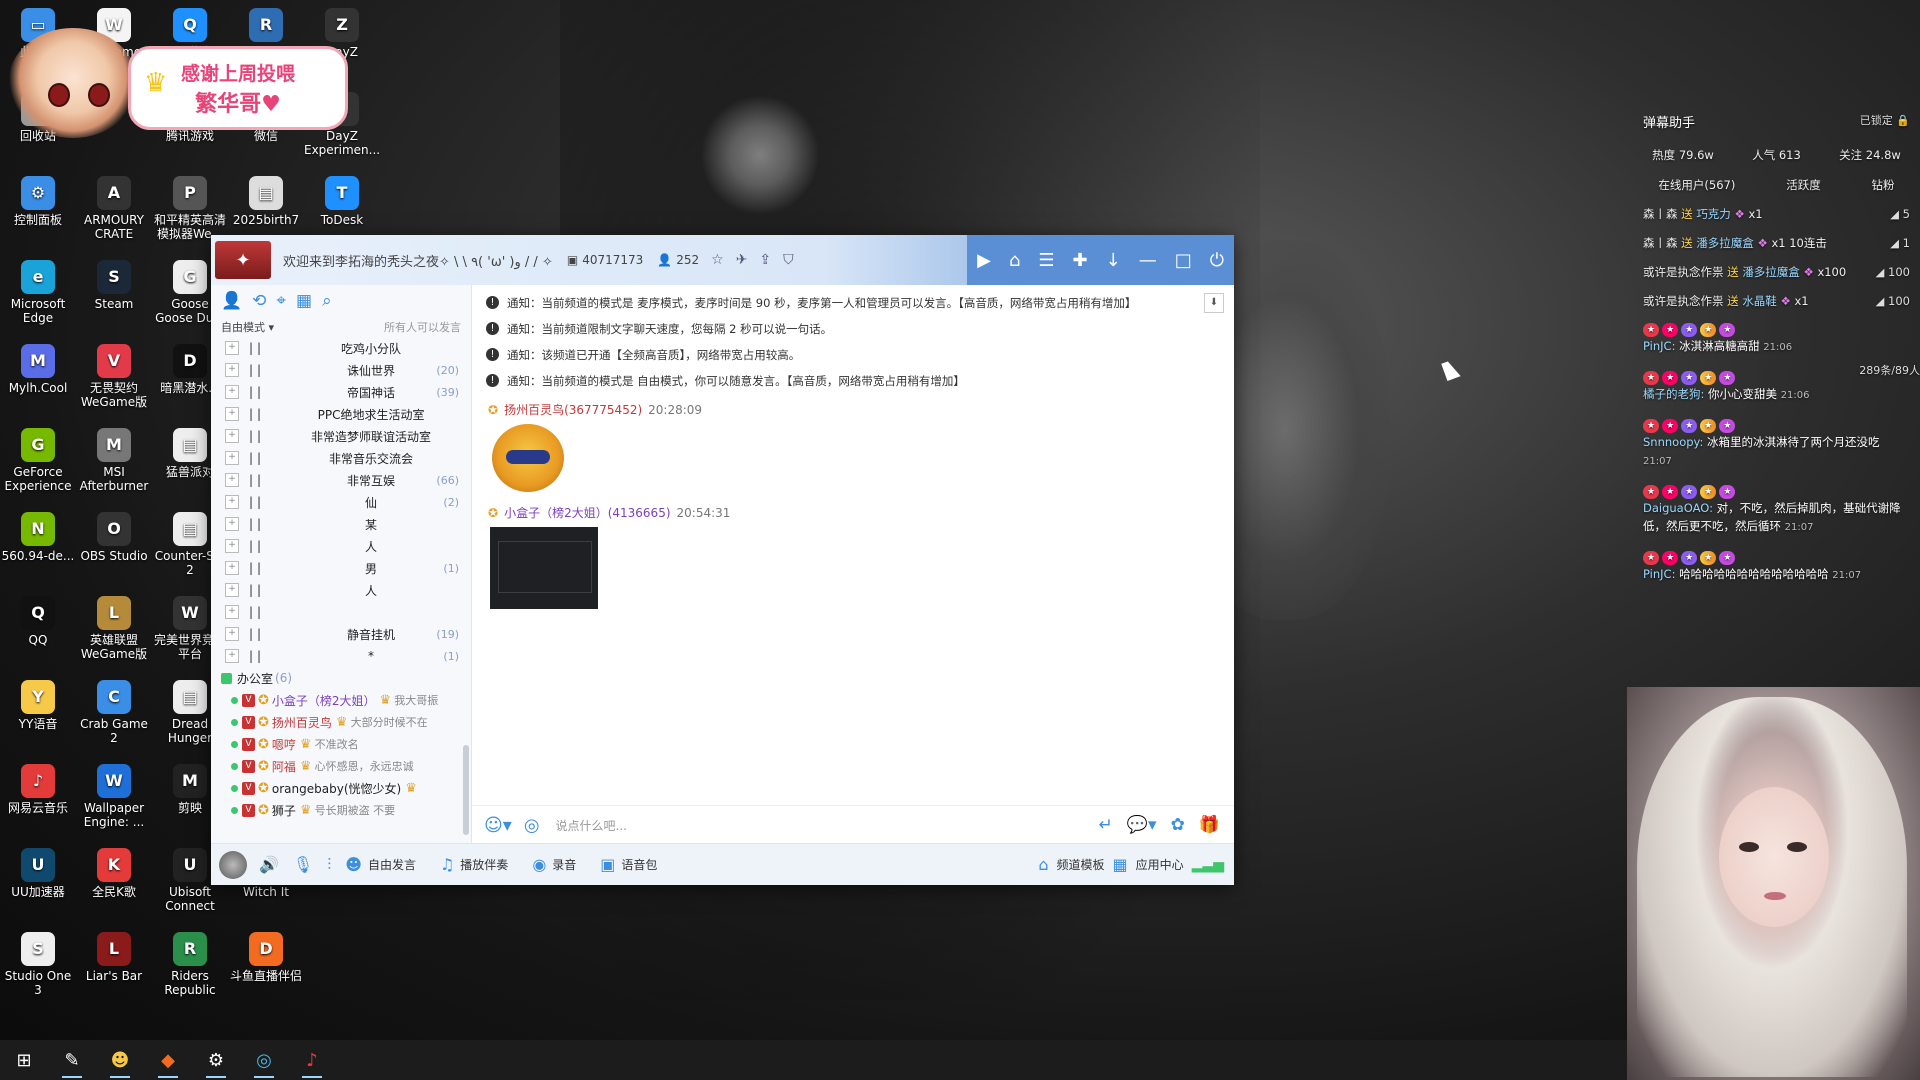 This screenshot has width=1920, height=1080. I want to click on desktop-icon: O OBS Studio, so click(114, 536).